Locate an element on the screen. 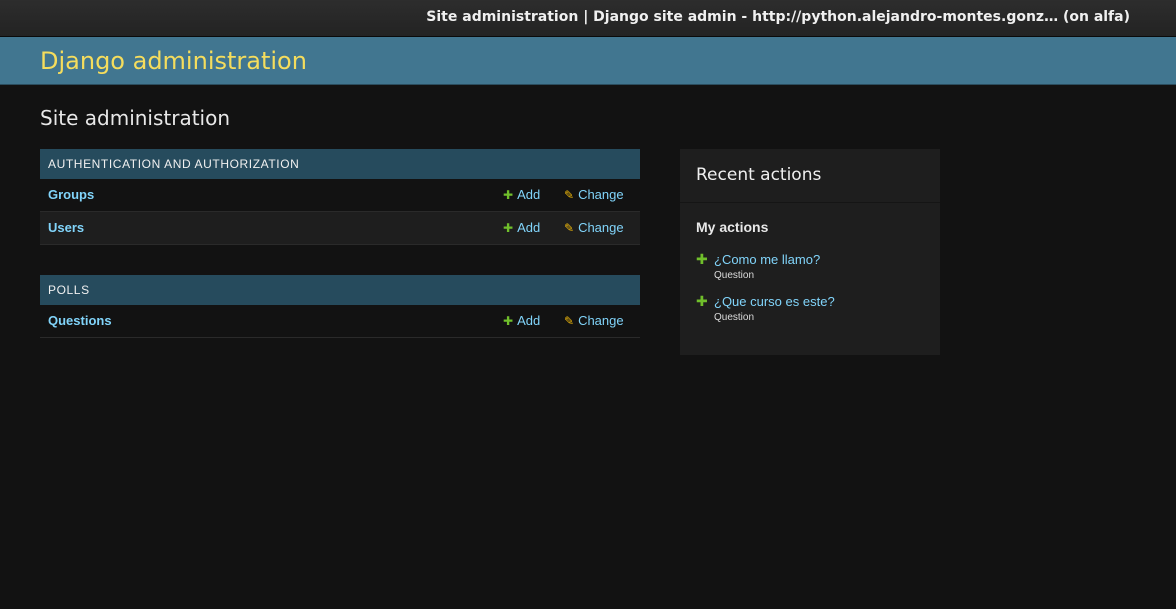 The width and height of the screenshot is (1176, 609). add-groups-button: ✚ Add is located at coordinates (521, 194).